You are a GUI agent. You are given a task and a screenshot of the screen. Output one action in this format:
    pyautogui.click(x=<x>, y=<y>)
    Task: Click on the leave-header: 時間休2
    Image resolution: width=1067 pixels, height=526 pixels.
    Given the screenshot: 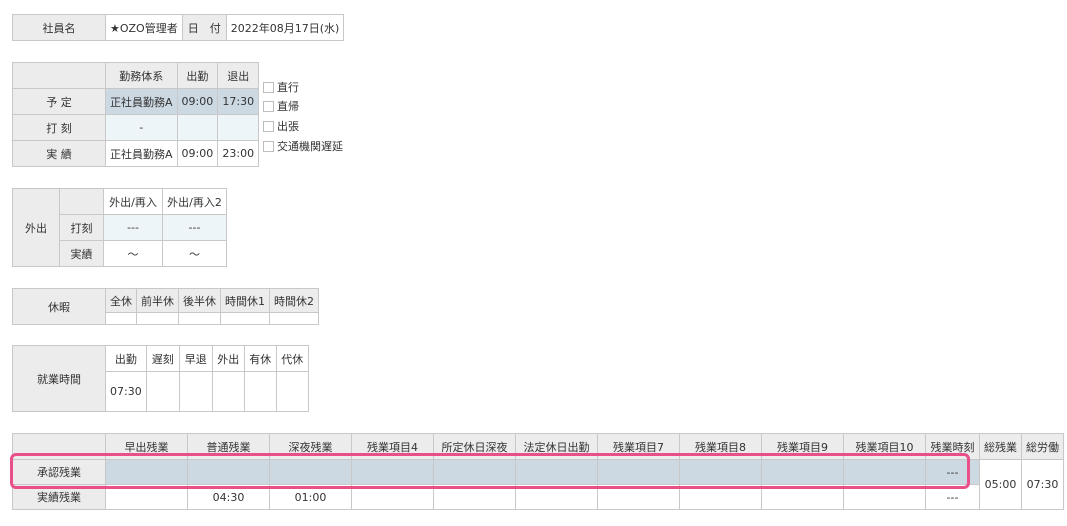 What is the action you would take?
    pyautogui.click(x=294, y=300)
    